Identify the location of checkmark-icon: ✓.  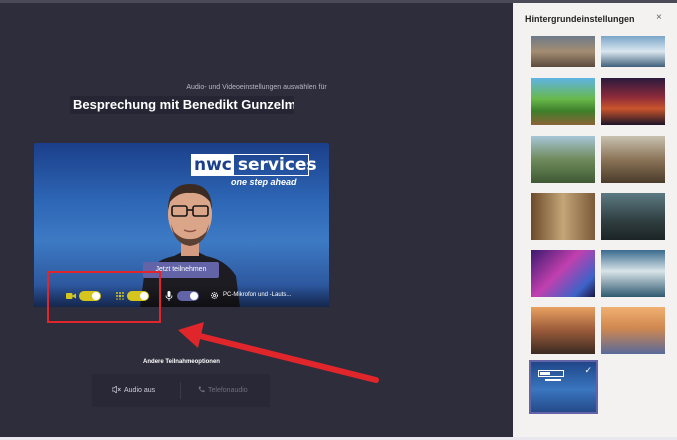
(588, 370).